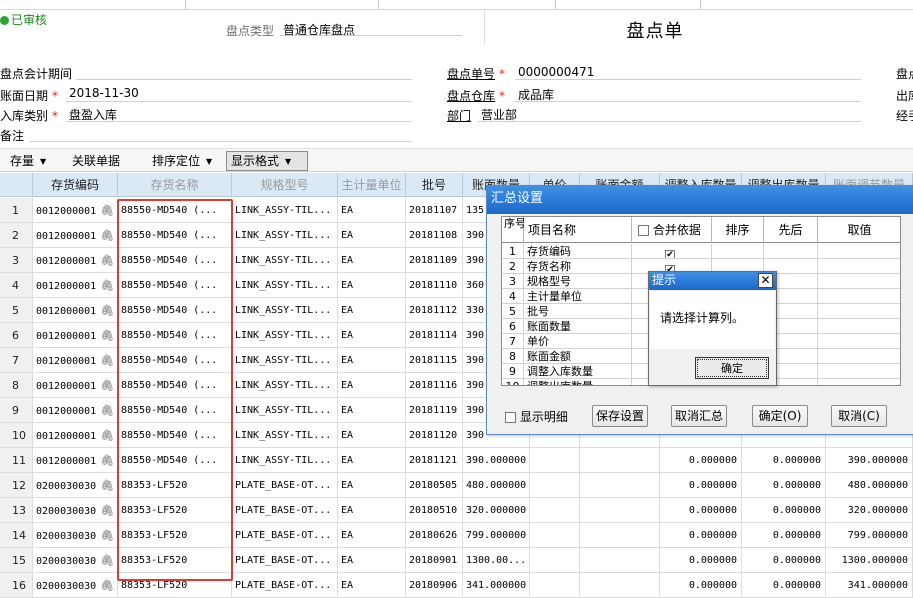 The width and height of the screenshot is (913, 598). Describe the element at coordinates (16, 460) in the screenshot. I see `table-cell: 11` at that location.